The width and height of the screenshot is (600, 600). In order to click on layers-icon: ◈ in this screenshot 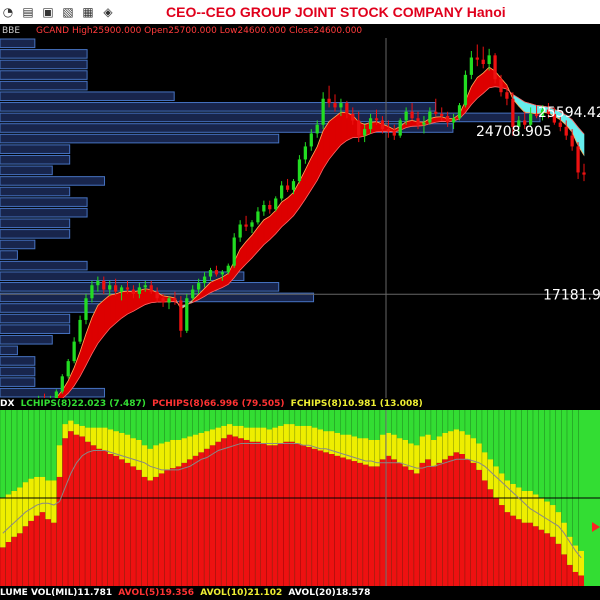, I will do `click(108, 12)`.